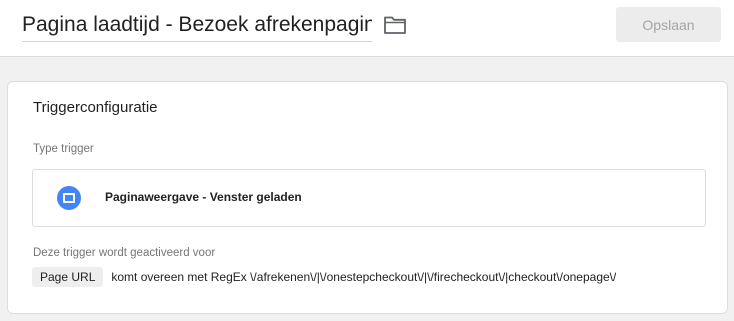 Image resolution: width=734 pixels, height=321 pixels. I want to click on variable-chip: Page URL, so click(68, 277).